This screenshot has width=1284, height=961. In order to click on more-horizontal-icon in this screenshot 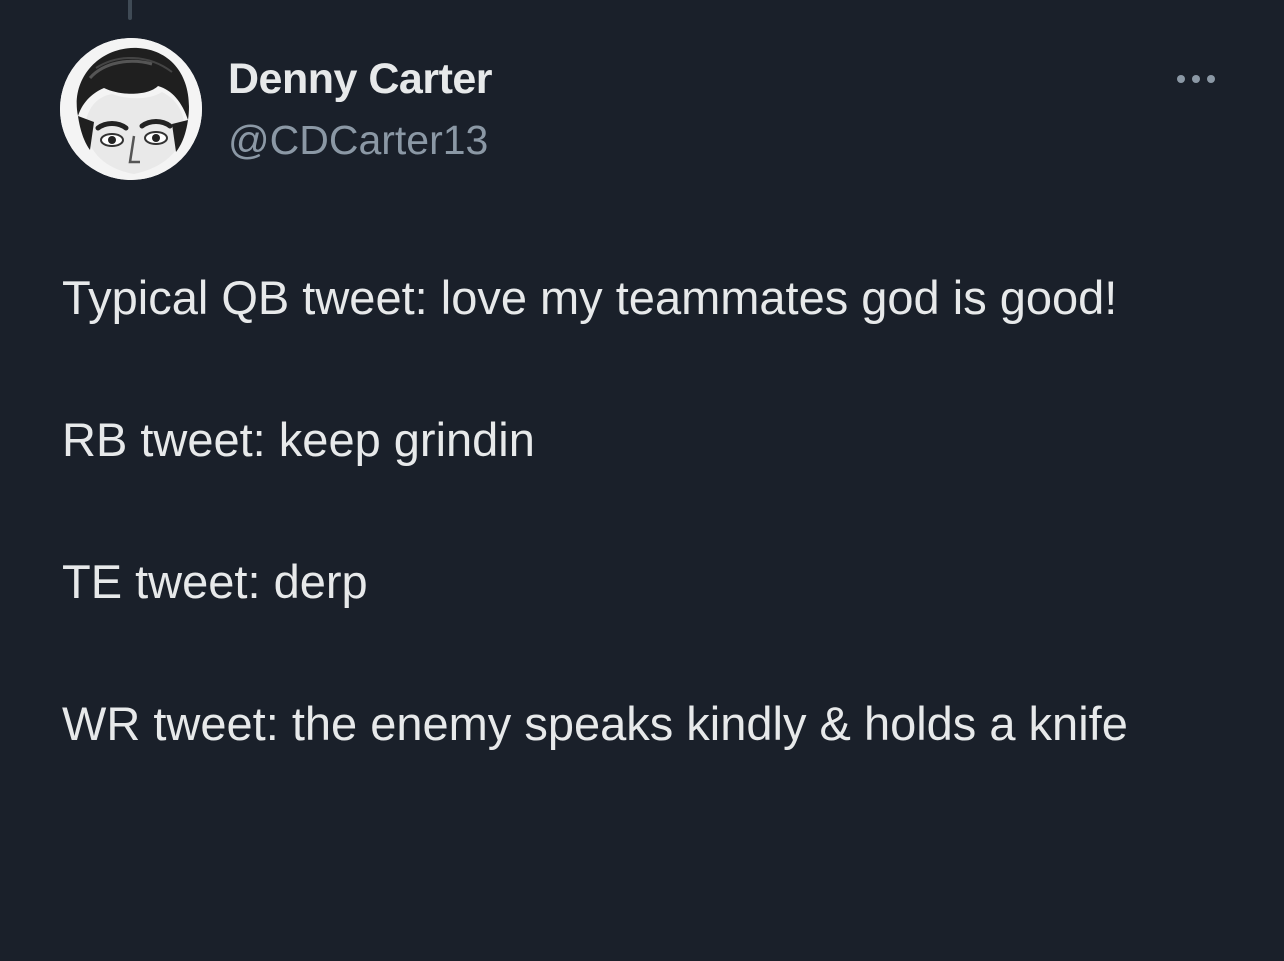, I will do `click(1196, 79)`.